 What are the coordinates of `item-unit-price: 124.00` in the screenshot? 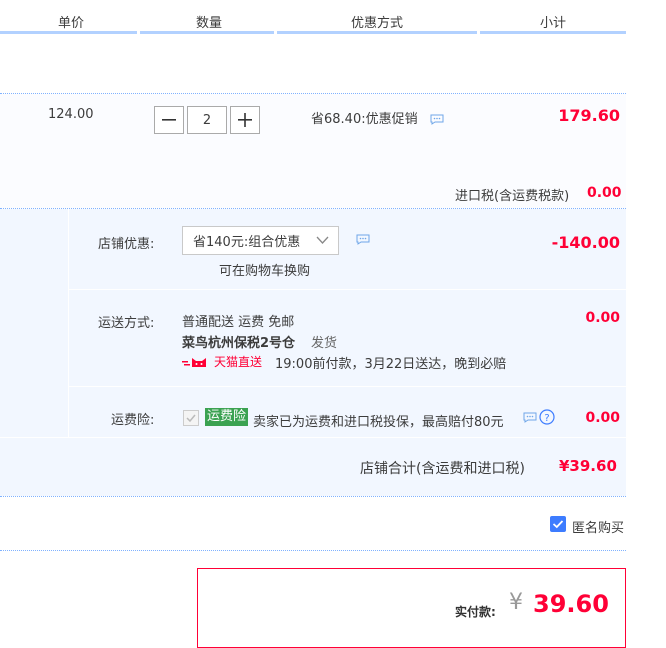 It's located at (71, 114).